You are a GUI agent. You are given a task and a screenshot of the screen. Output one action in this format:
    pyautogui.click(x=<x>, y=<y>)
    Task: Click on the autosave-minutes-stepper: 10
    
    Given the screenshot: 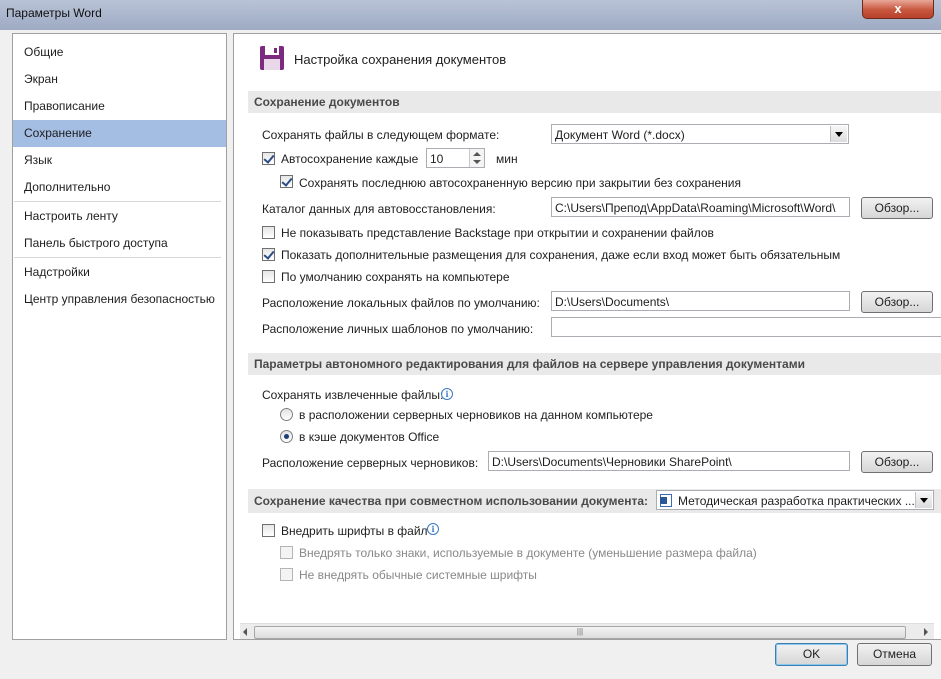 What is the action you would take?
    pyautogui.click(x=455, y=158)
    